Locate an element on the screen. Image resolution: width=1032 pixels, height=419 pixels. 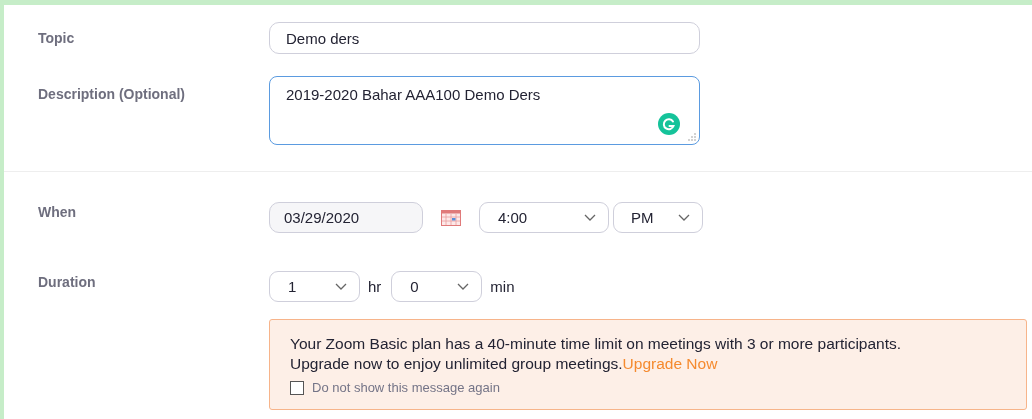
unit-label: hr is located at coordinates (375, 286).